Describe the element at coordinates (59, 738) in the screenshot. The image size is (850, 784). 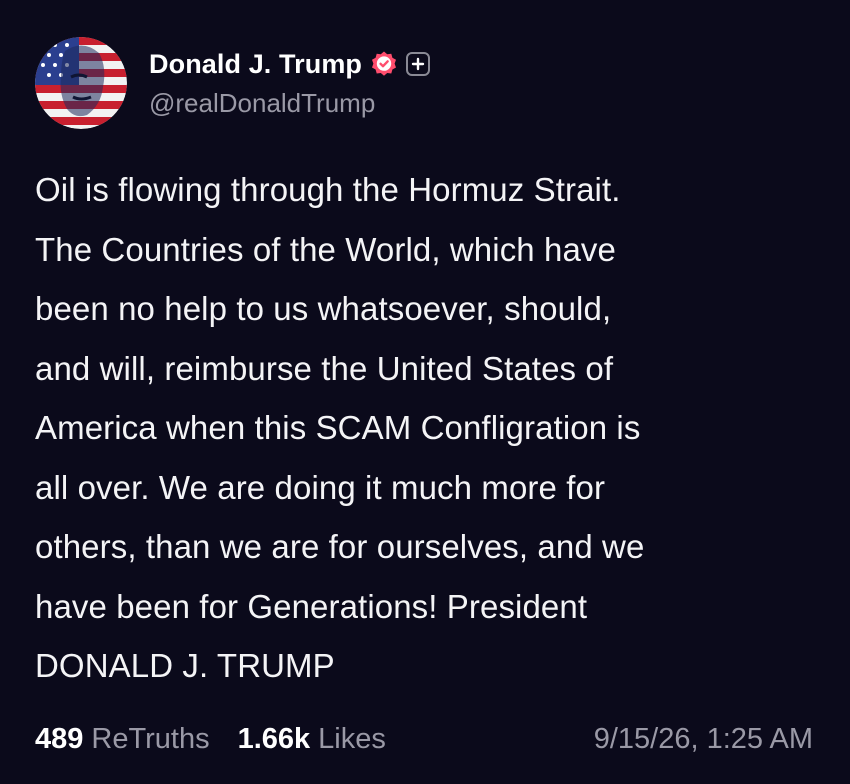
I see `retruths-count: 489` at that location.